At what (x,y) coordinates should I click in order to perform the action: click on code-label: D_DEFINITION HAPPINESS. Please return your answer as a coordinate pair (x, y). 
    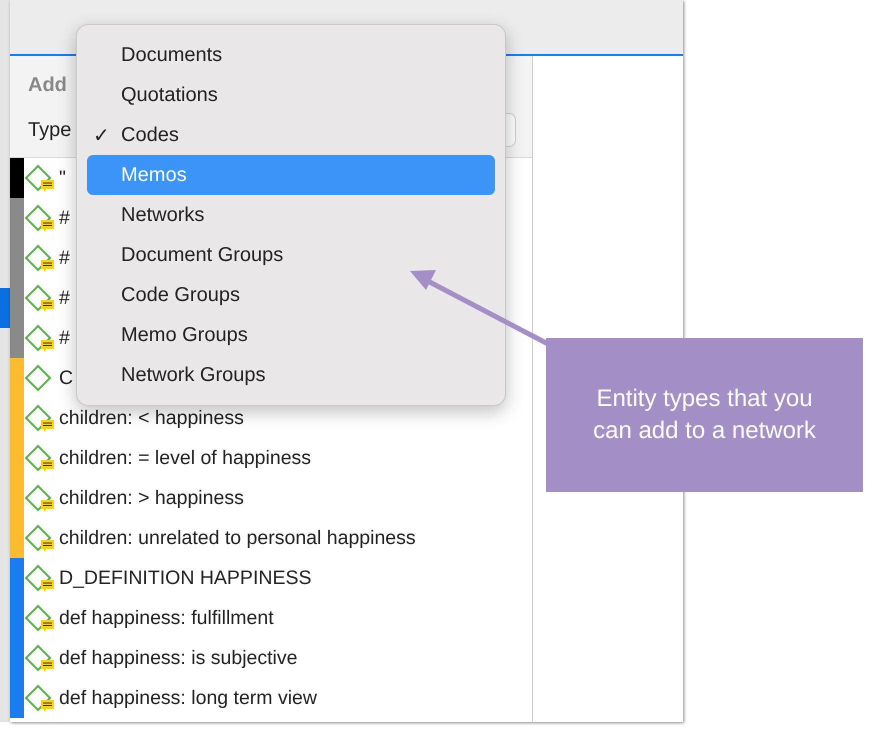
    Looking at the image, I should click on (185, 578).